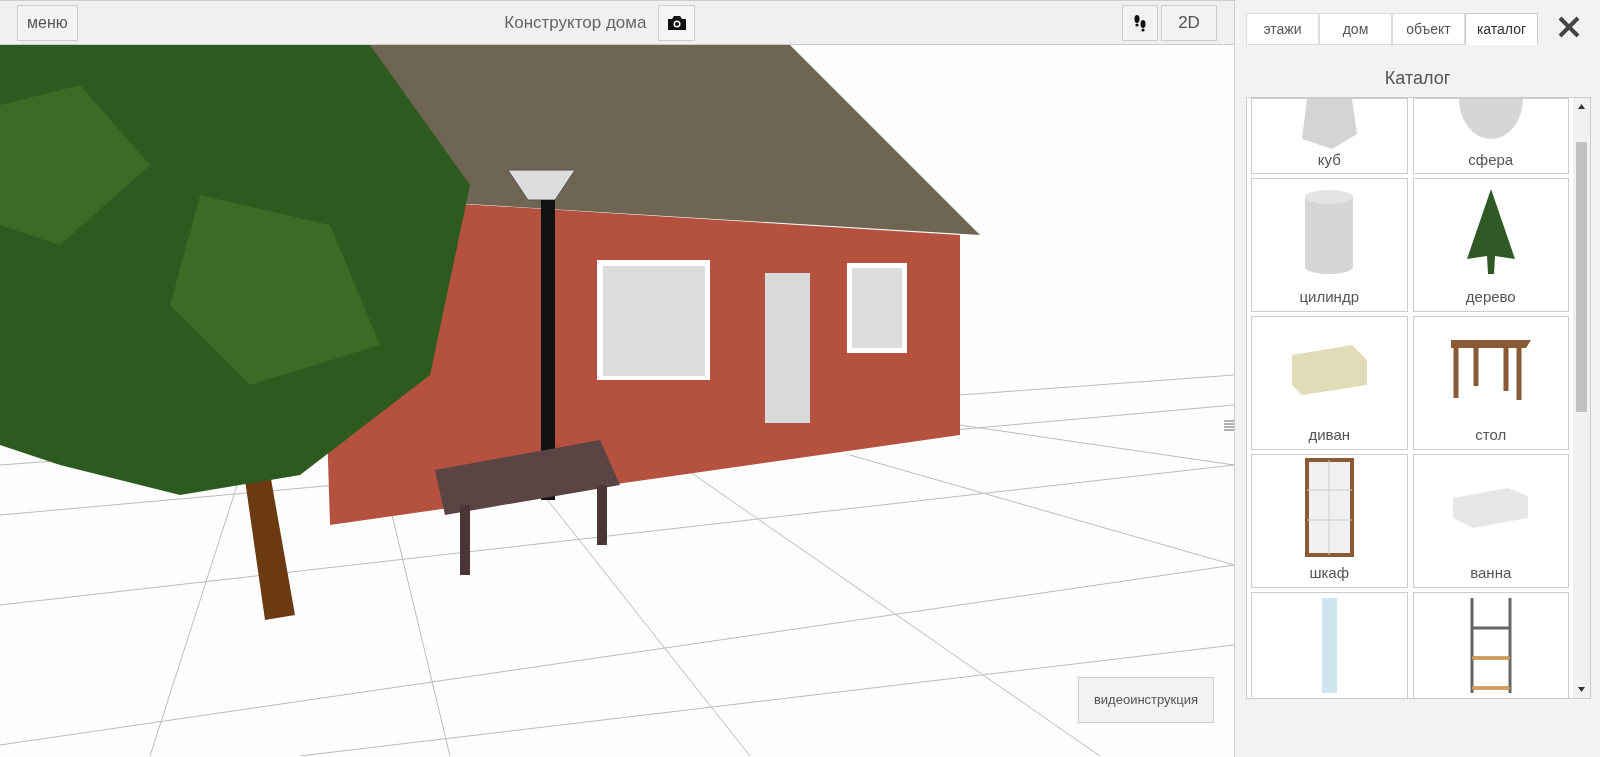 The width and height of the screenshot is (1600, 757). I want to click on shower-thumbnail-icon, so click(1329, 645).